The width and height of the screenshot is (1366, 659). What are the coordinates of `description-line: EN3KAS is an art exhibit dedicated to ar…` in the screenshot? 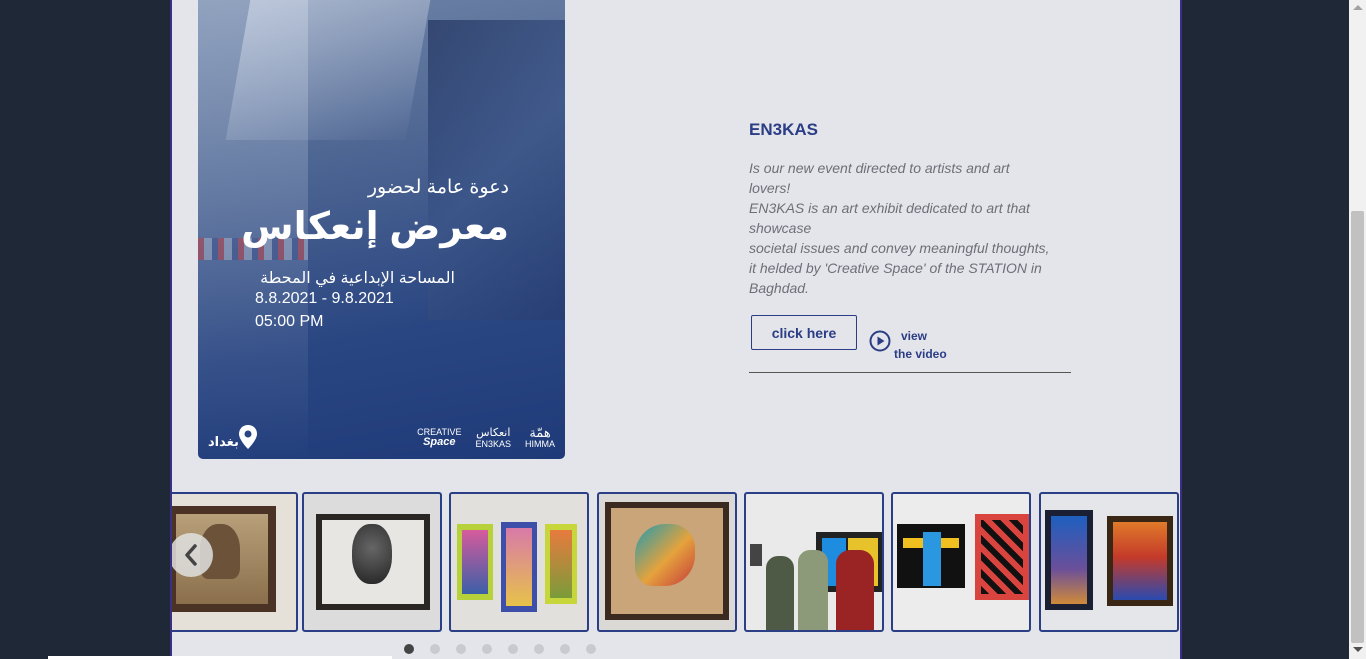 It's located at (889, 208).